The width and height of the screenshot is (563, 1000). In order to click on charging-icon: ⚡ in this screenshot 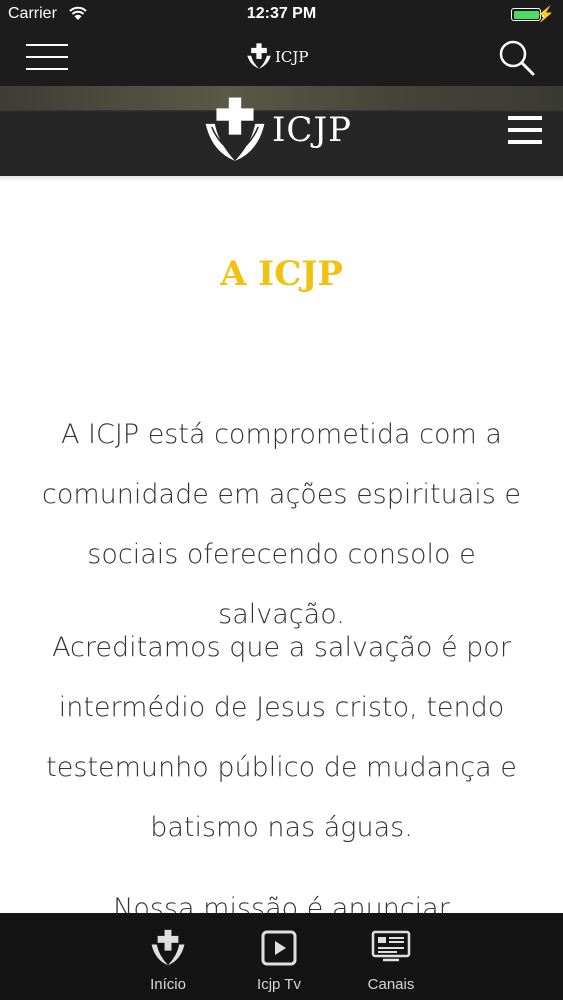, I will do `click(545, 14)`.